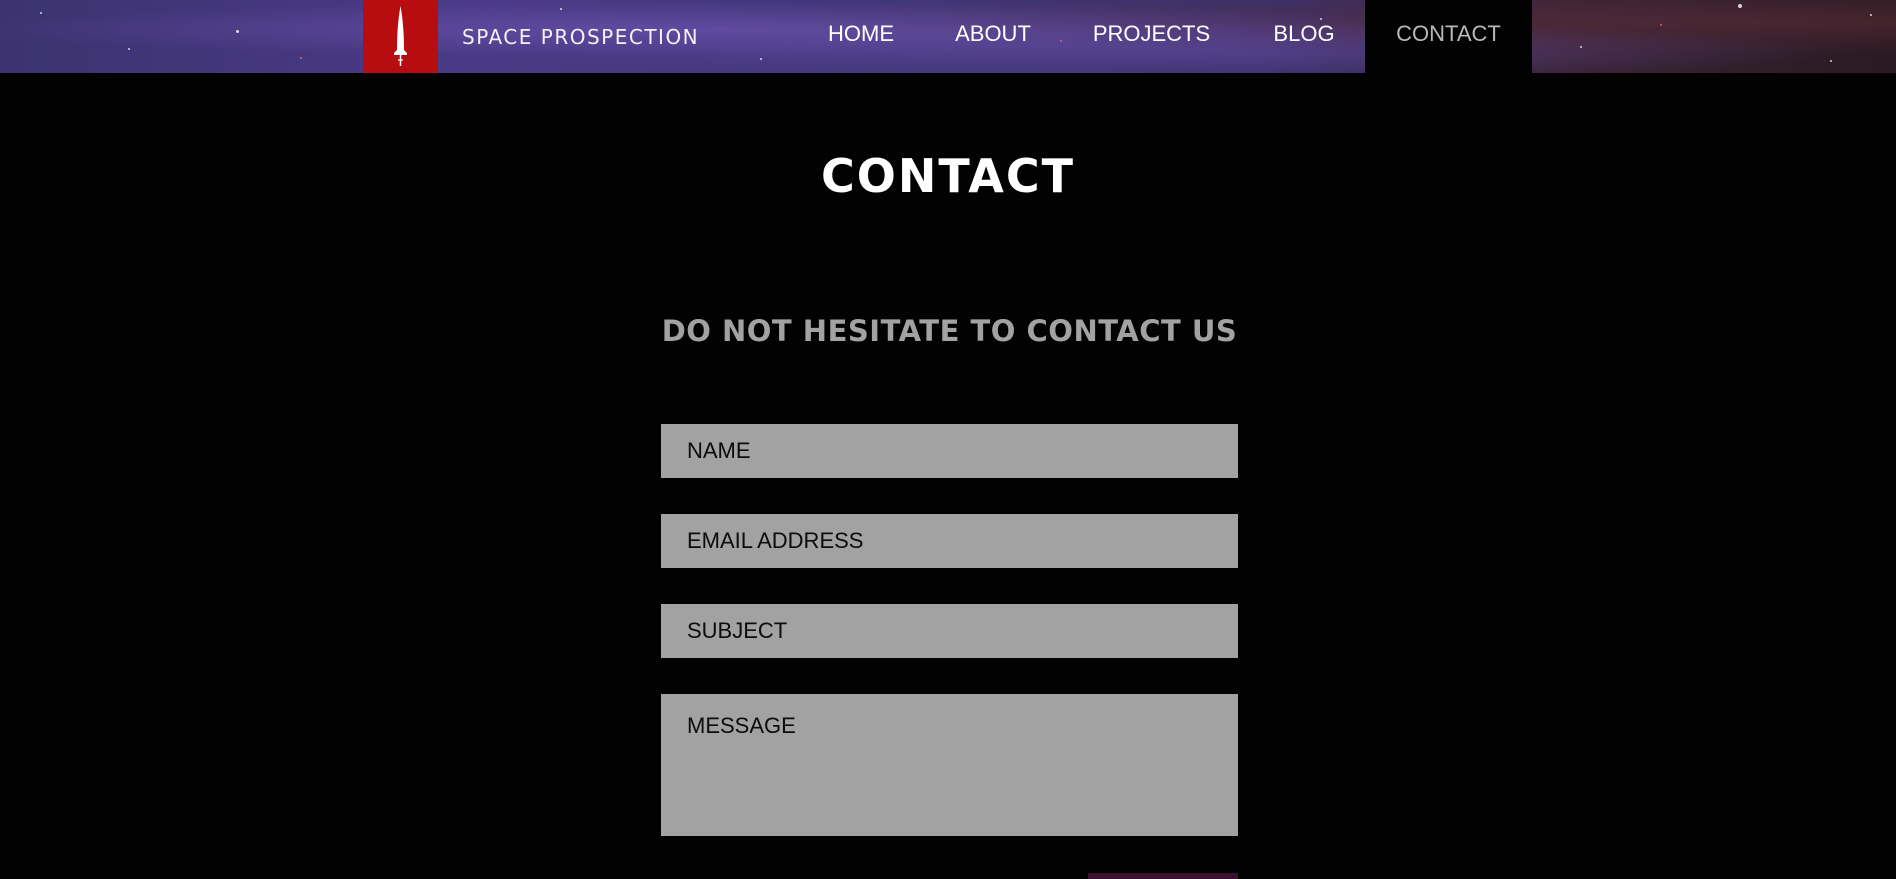  Describe the element at coordinates (949, 631) in the screenshot. I see `subject-input` at that location.